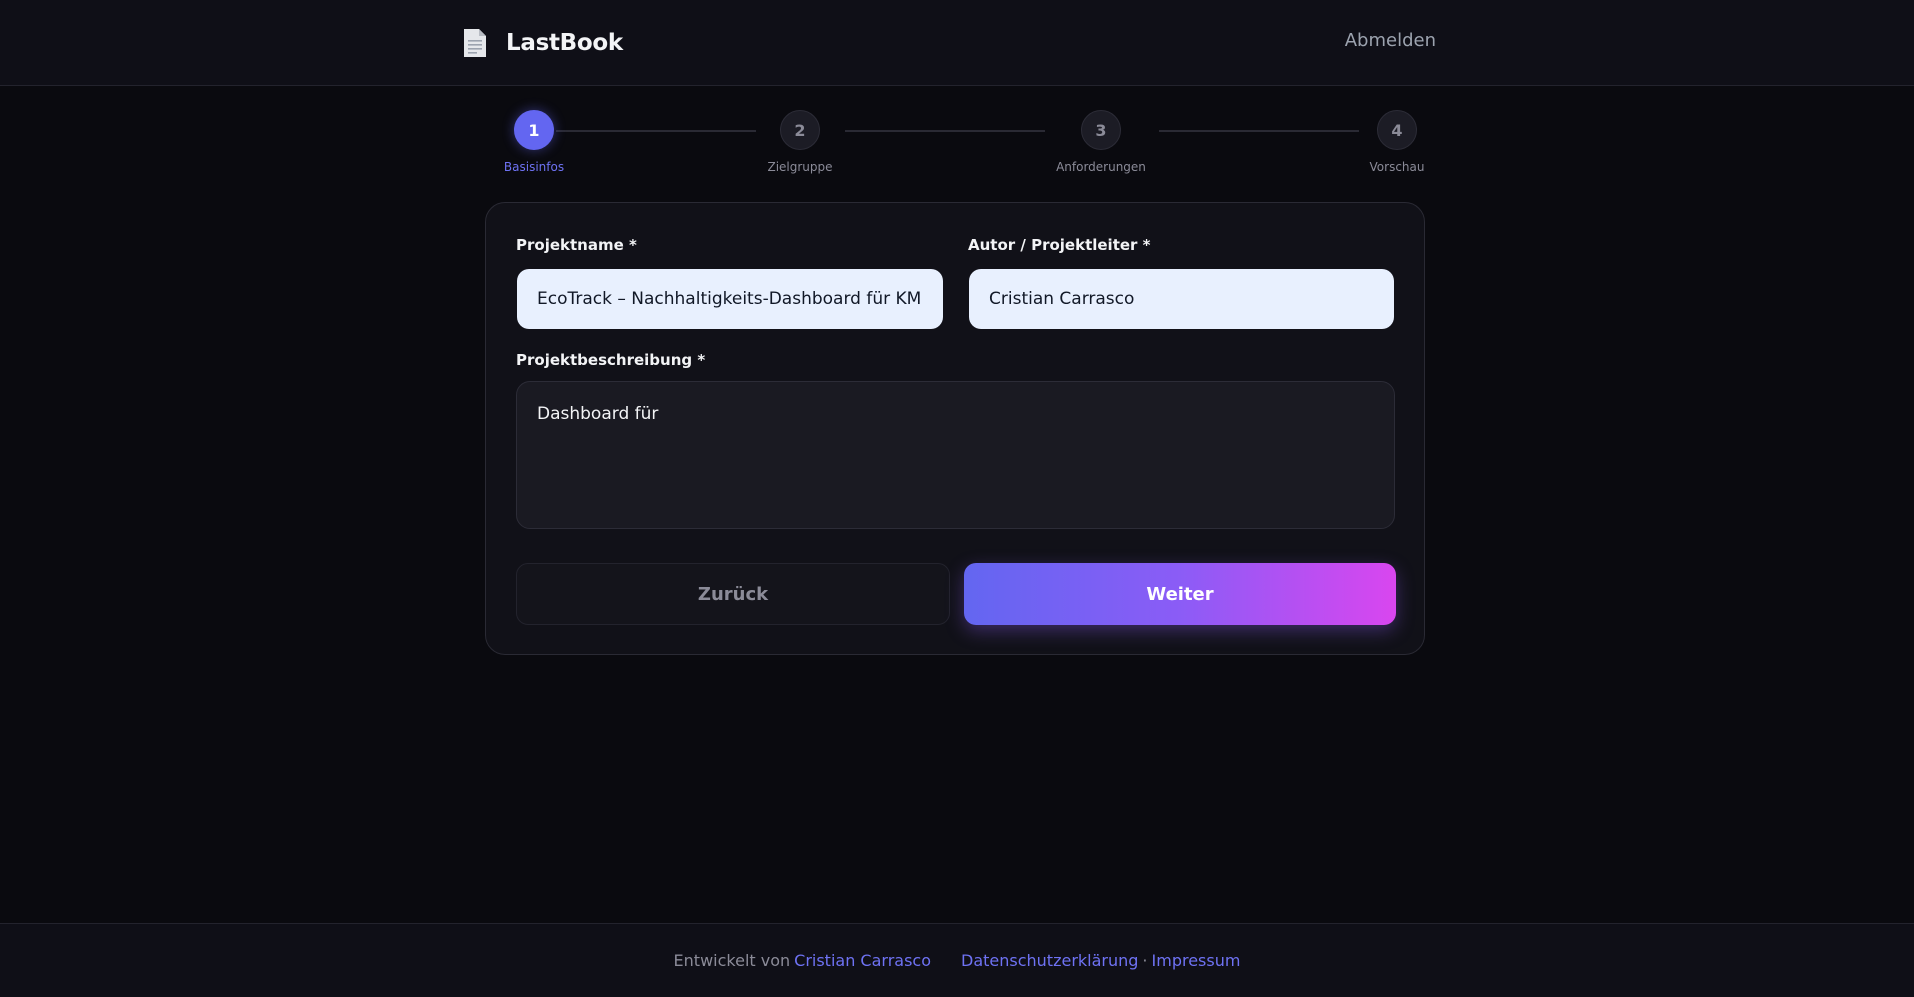 This screenshot has width=1914, height=997. What do you see at coordinates (1397, 130) in the screenshot?
I see `step-number: 4` at bounding box center [1397, 130].